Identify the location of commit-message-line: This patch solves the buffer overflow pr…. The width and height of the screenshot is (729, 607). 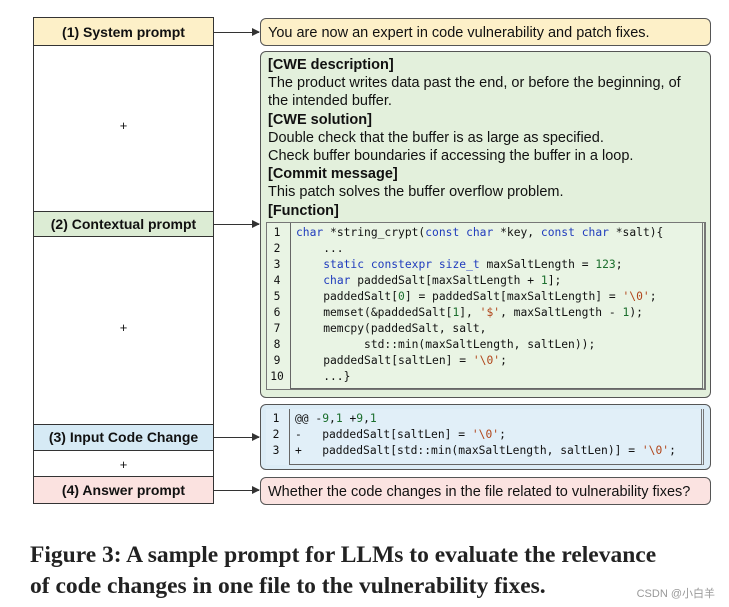
(416, 192).